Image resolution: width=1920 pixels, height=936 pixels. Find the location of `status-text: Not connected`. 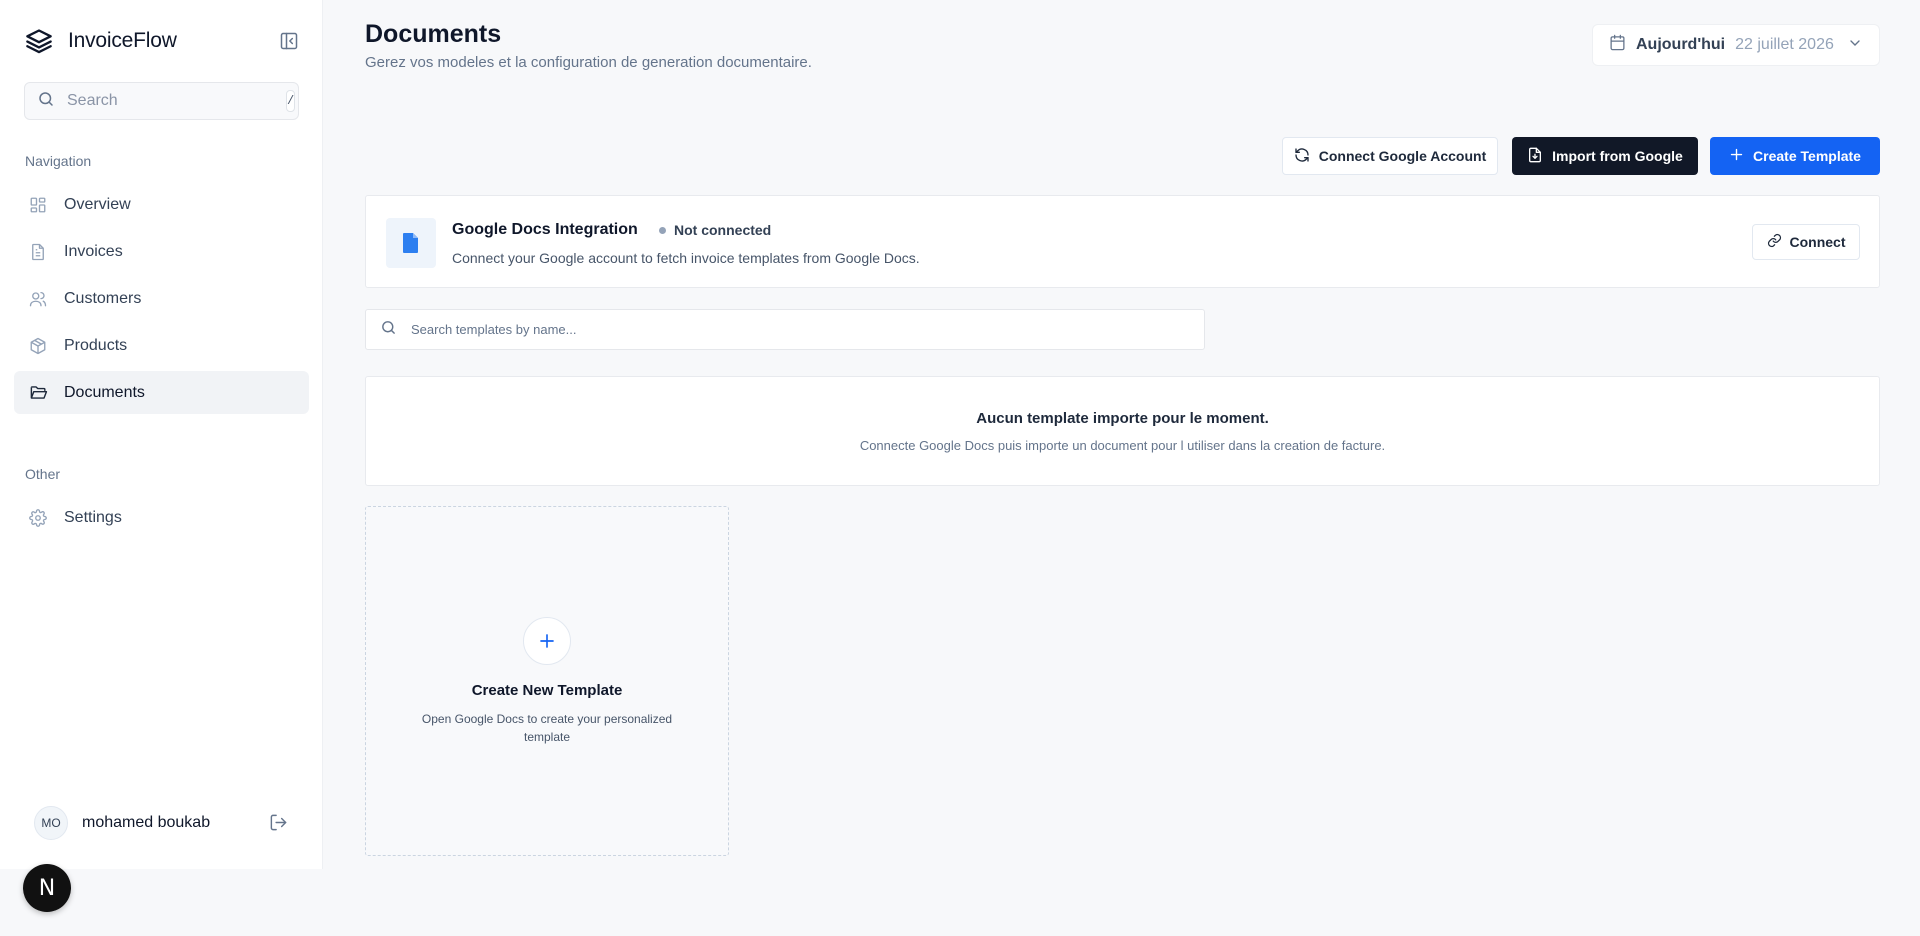

status-text: Not connected is located at coordinates (723, 230).